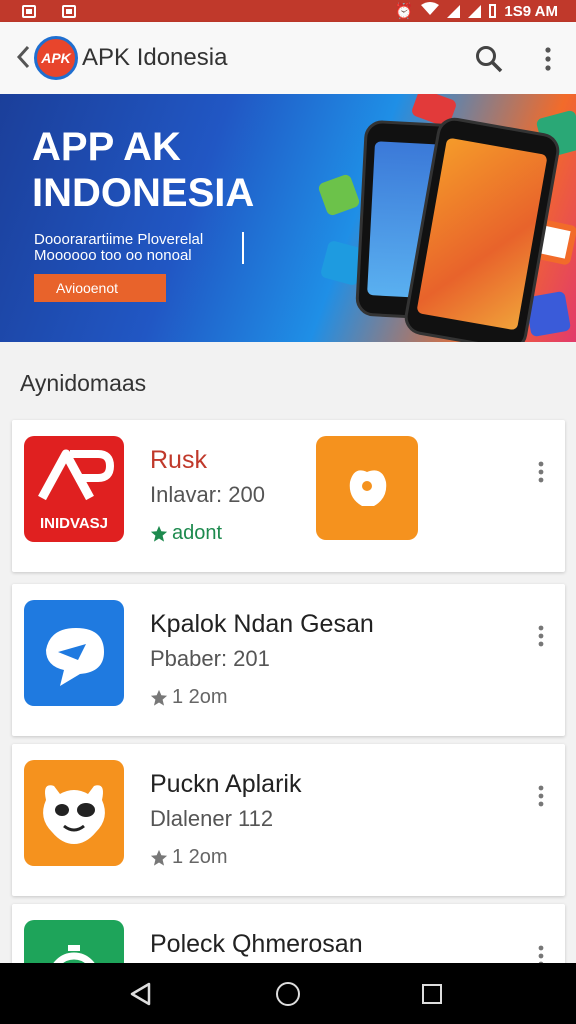 This screenshot has width=576, height=1024. What do you see at coordinates (74, 523) in the screenshot?
I see `app-icon-text: INIDVASJ` at bounding box center [74, 523].